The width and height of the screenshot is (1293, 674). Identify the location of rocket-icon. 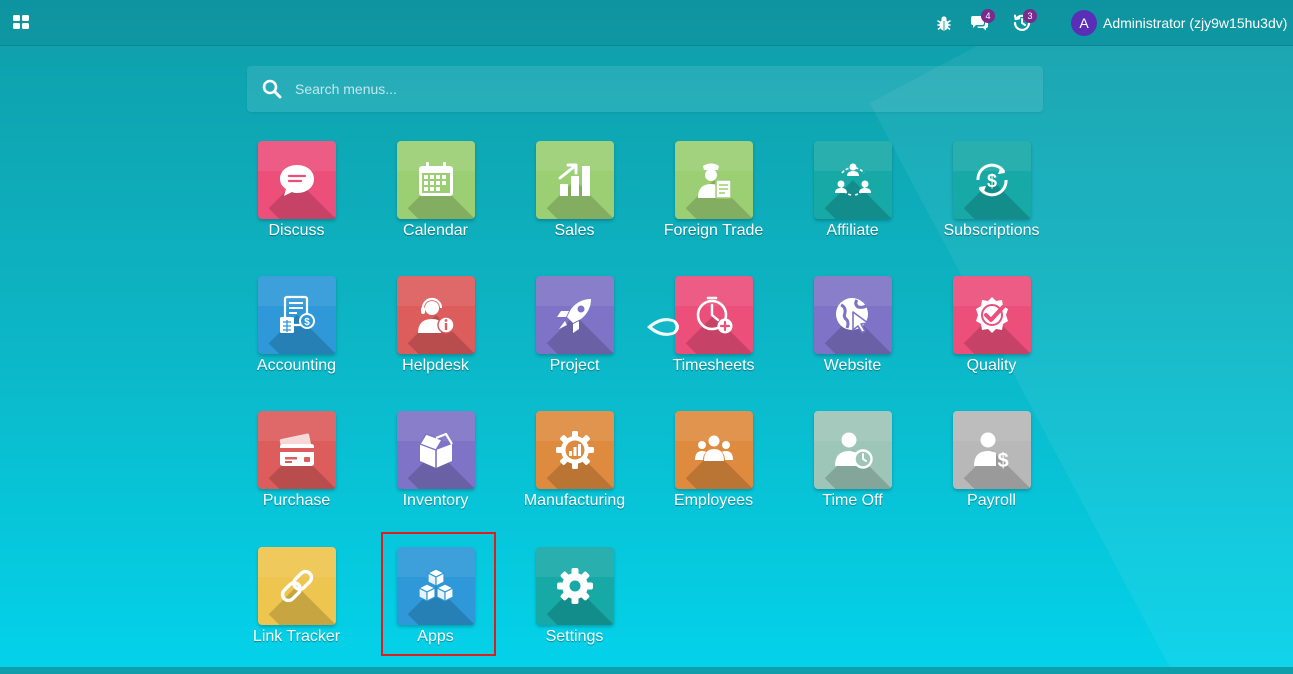
(574, 316).